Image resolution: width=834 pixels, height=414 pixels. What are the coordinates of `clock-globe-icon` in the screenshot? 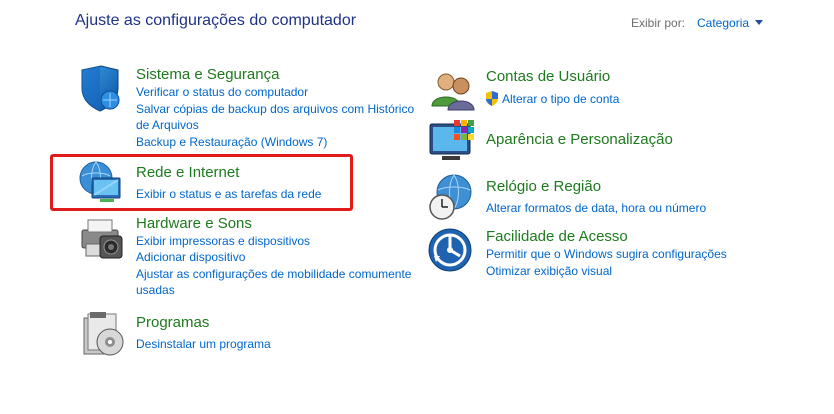 It's located at (453, 197).